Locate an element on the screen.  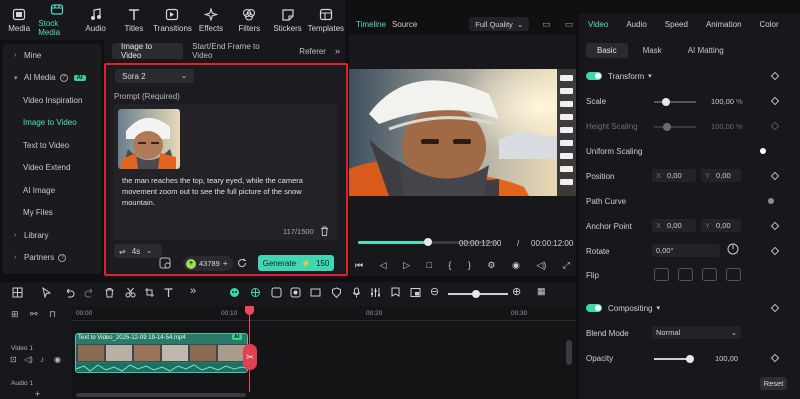
rotate-right-icon is located at coordinates (733, 274).